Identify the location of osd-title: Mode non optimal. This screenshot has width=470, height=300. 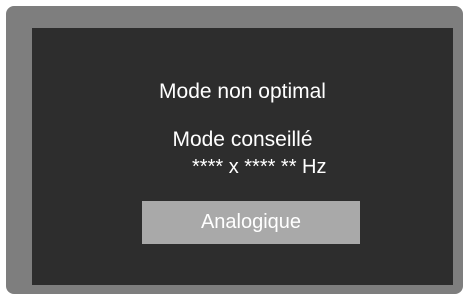
(242, 91).